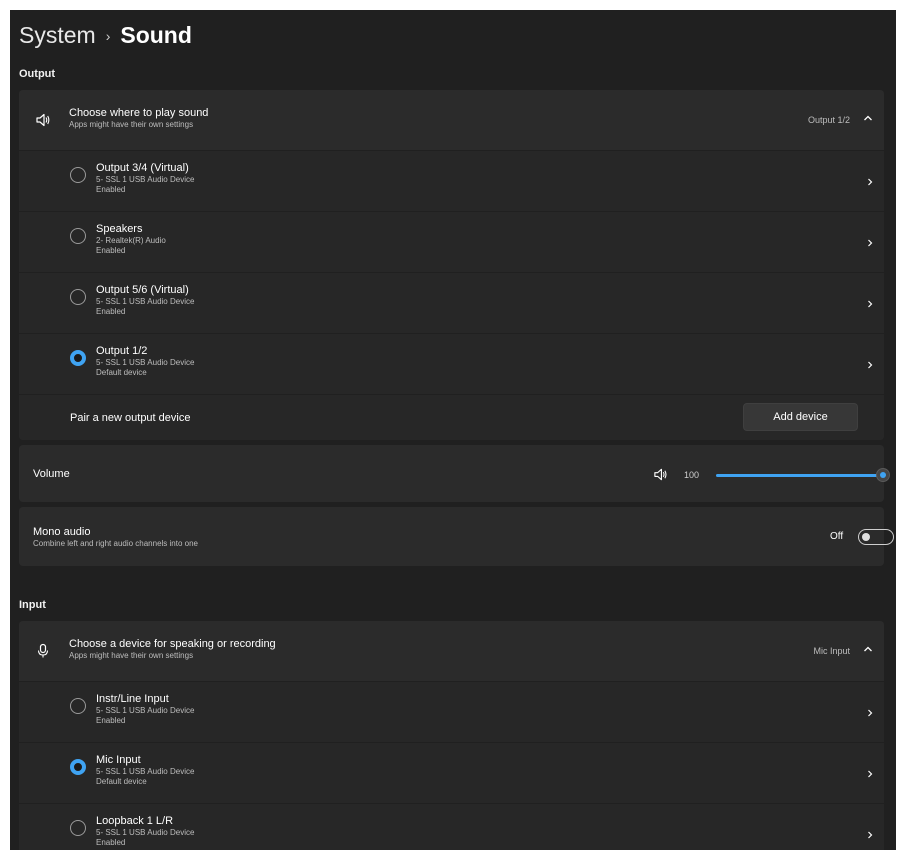 The height and width of the screenshot is (850, 906). I want to click on output-selected-value: Output 1/2, so click(828, 120).